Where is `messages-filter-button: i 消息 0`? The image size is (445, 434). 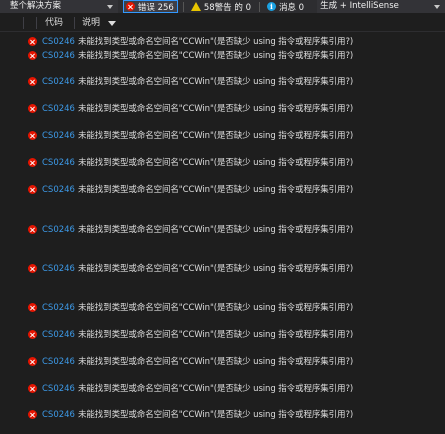 messages-filter-button: i 消息 0 is located at coordinates (286, 6).